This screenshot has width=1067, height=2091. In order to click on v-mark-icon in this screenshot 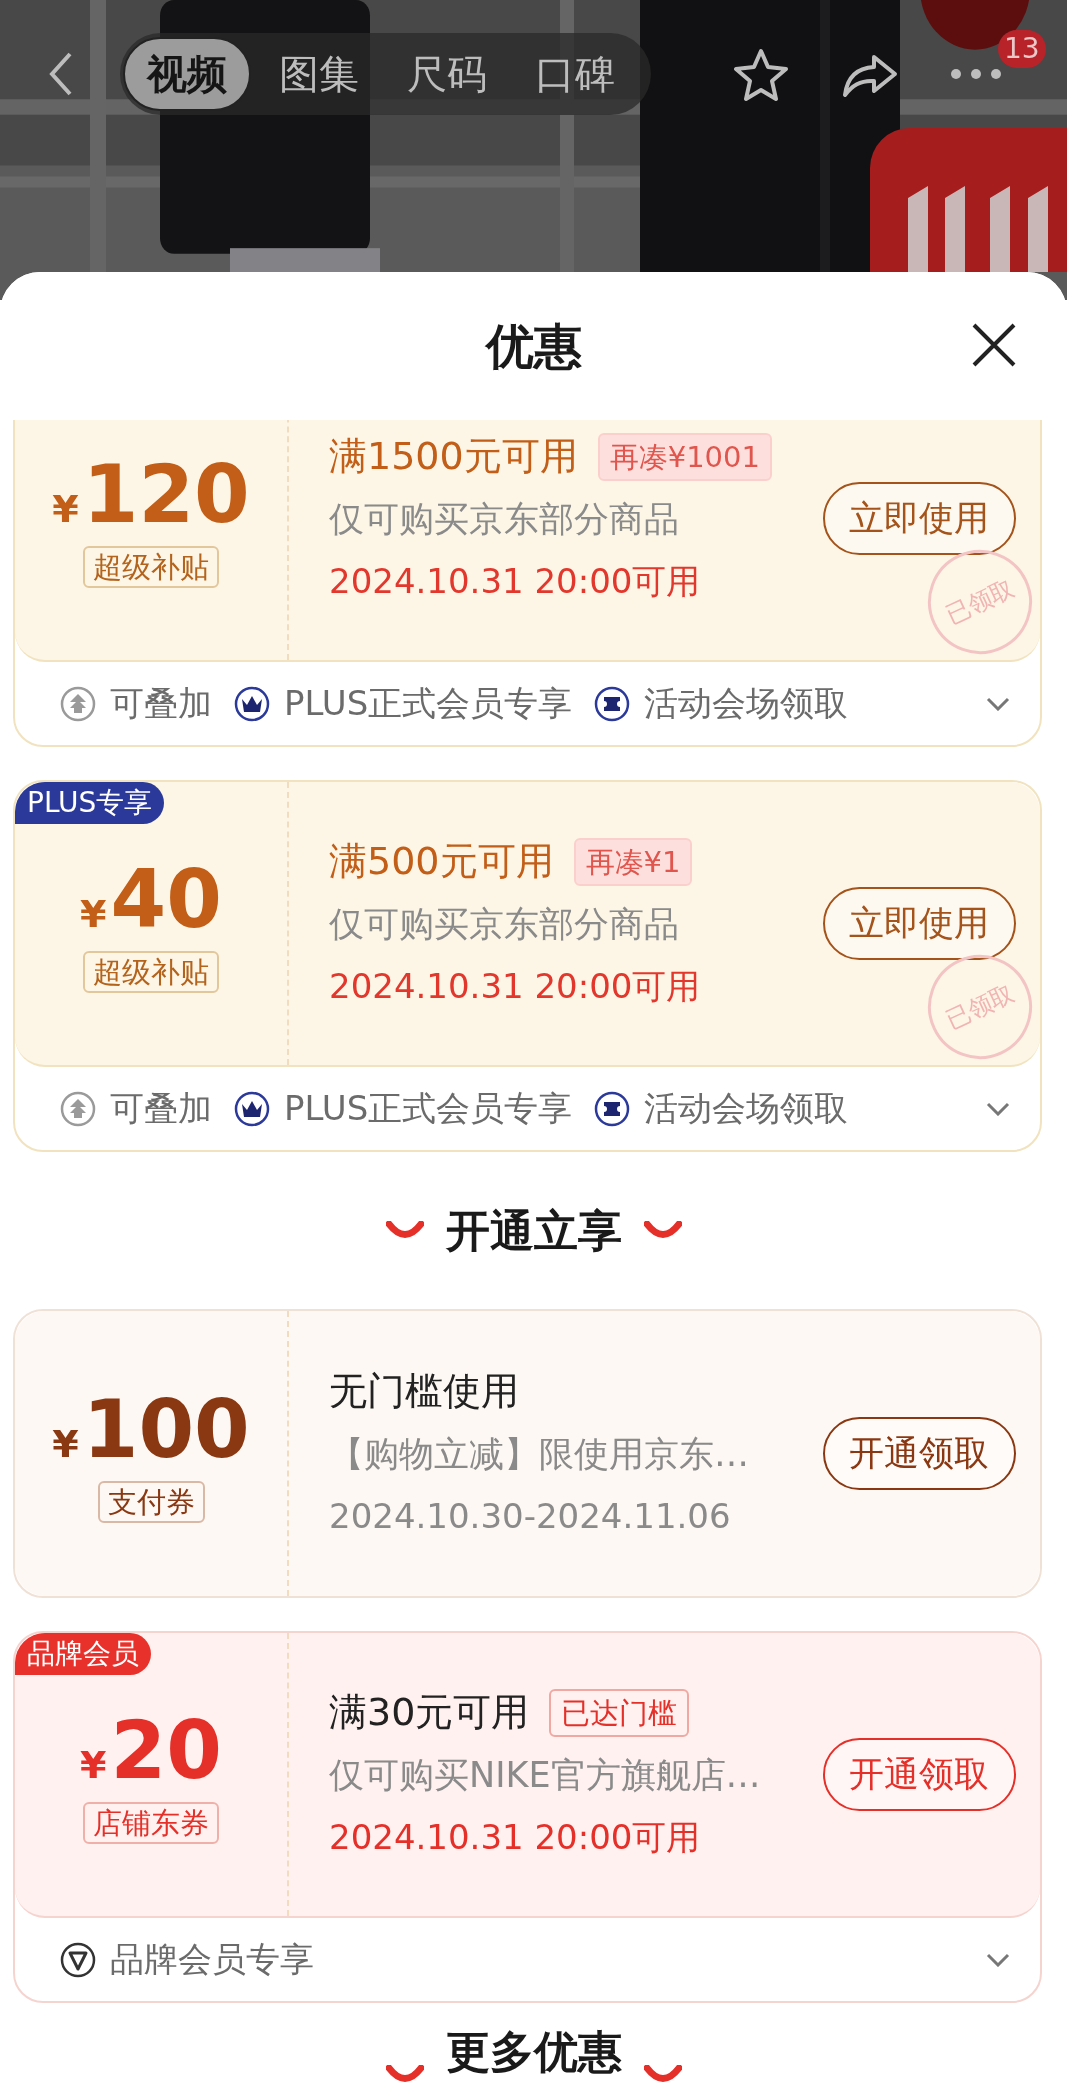, I will do `click(78, 1959)`.